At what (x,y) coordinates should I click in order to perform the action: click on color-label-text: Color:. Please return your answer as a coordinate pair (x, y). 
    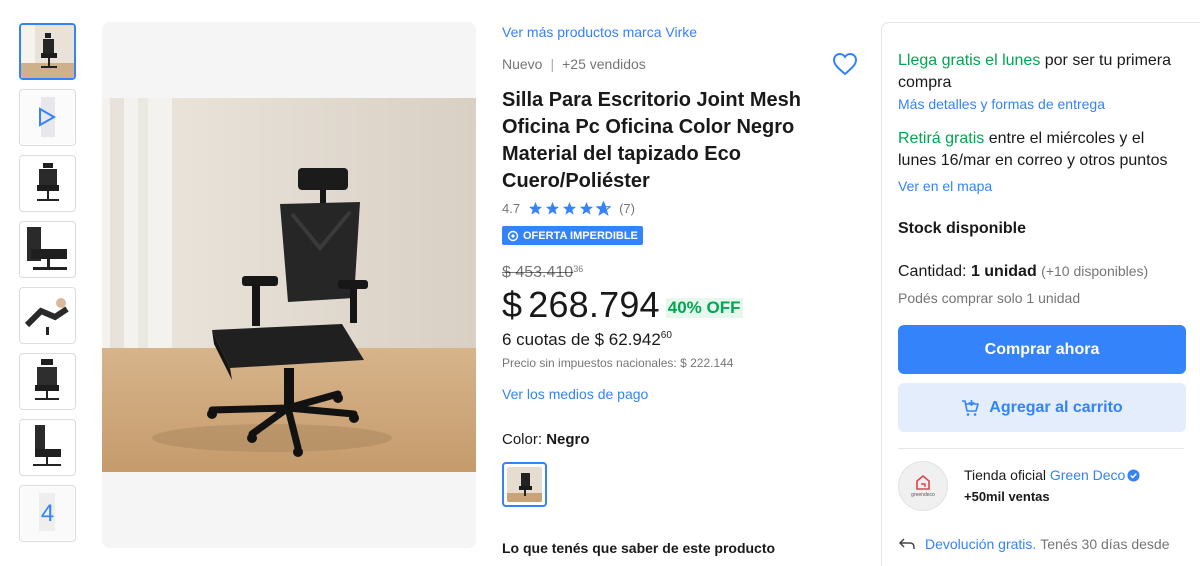
    Looking at the image, I should click on (524, 439).